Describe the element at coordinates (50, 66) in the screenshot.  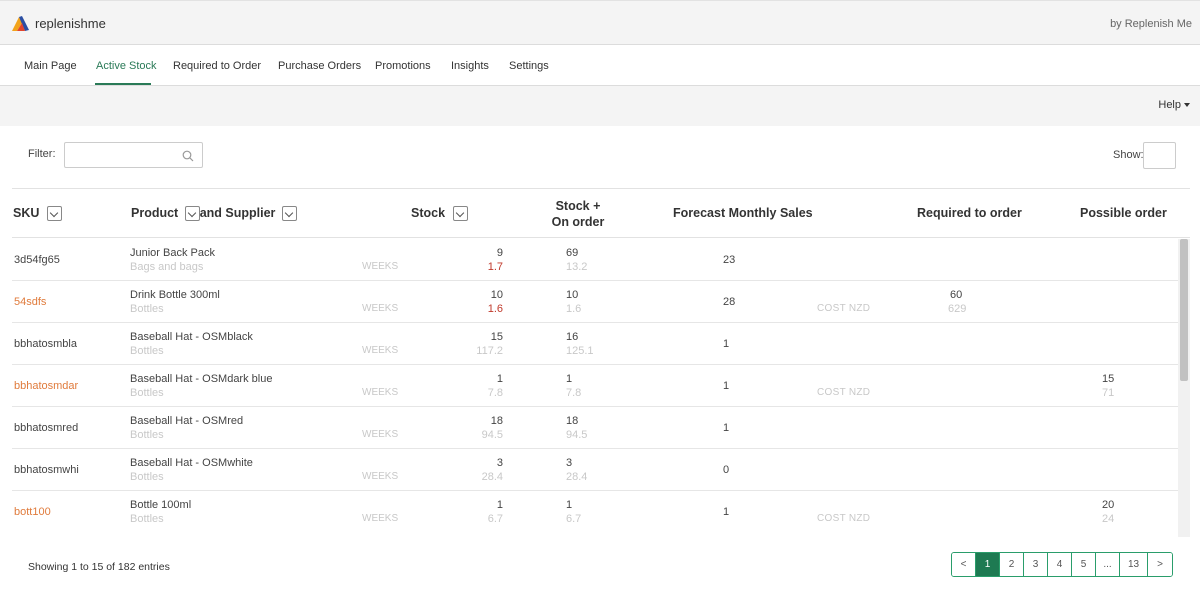
I see `nav-main-page: Main Page` at that location.